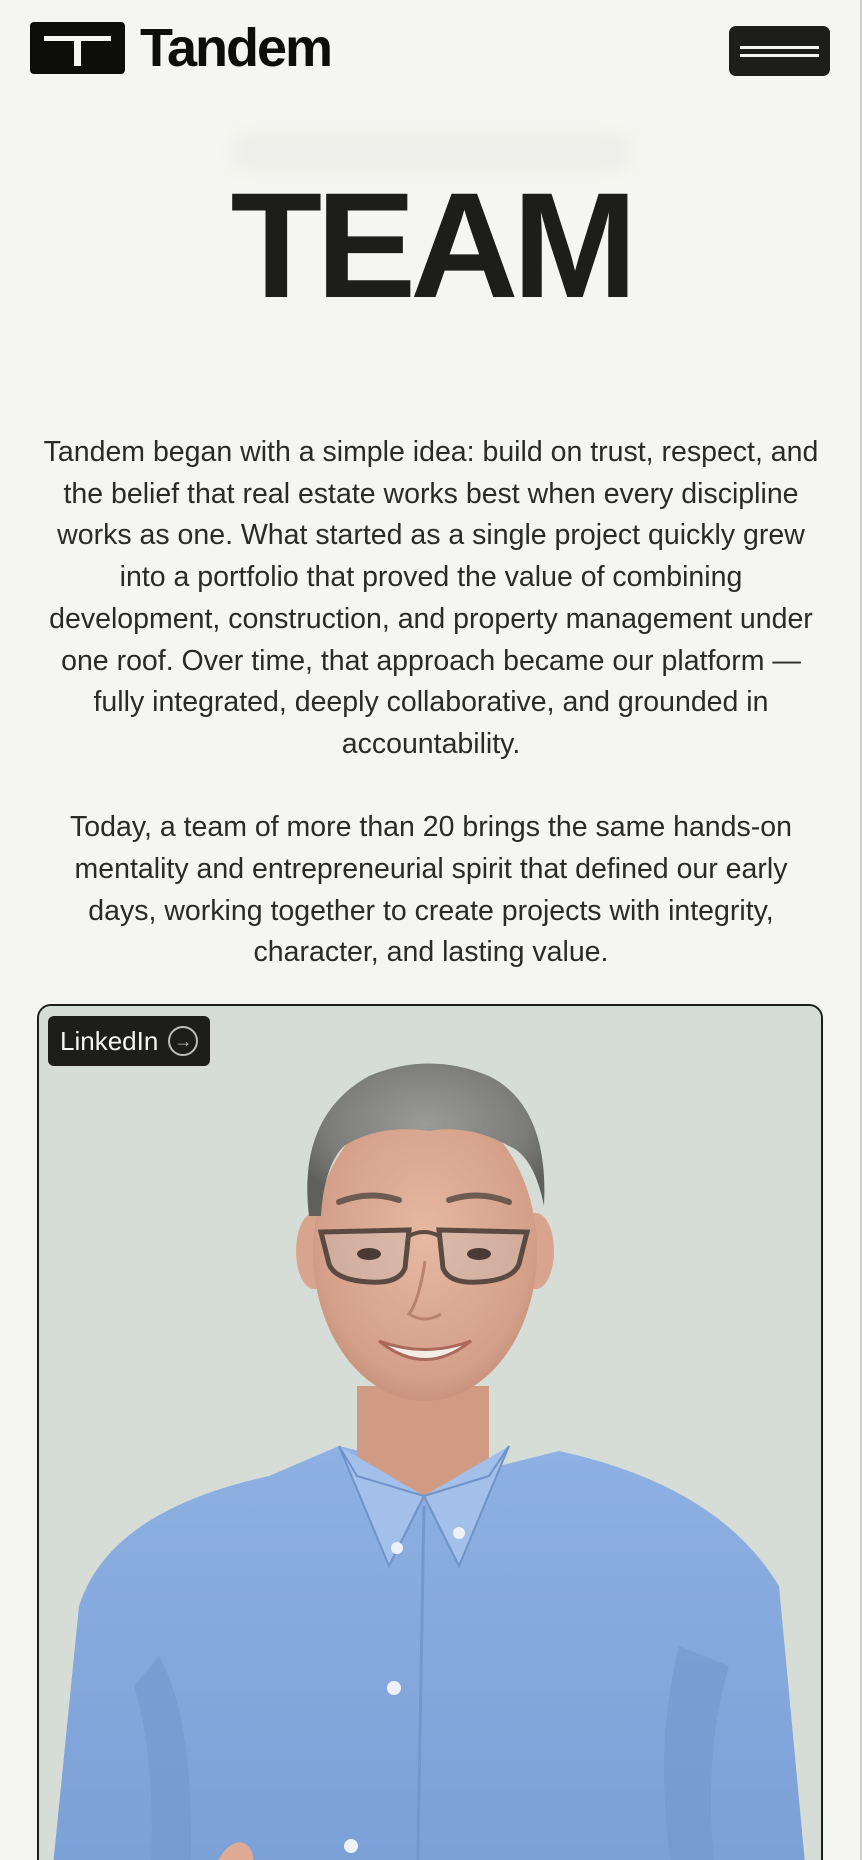 The image size is (862, 1860). What do you see at coordinates (236, 48) in the screenshot?
I see `brand-name: Tandem` at bounding box center [236, 48].